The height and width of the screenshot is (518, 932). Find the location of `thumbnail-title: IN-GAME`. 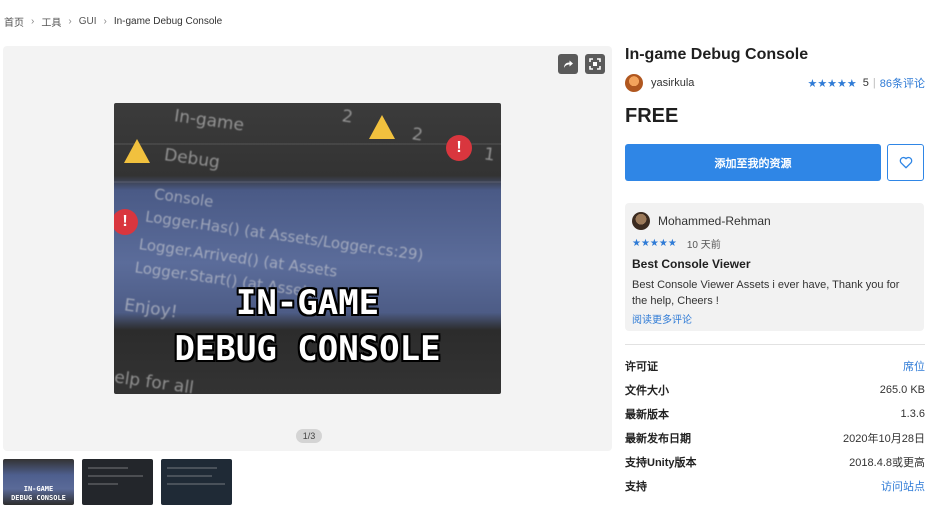

thumbnail-title: IN-GAME is located at coordinates (38, 489).